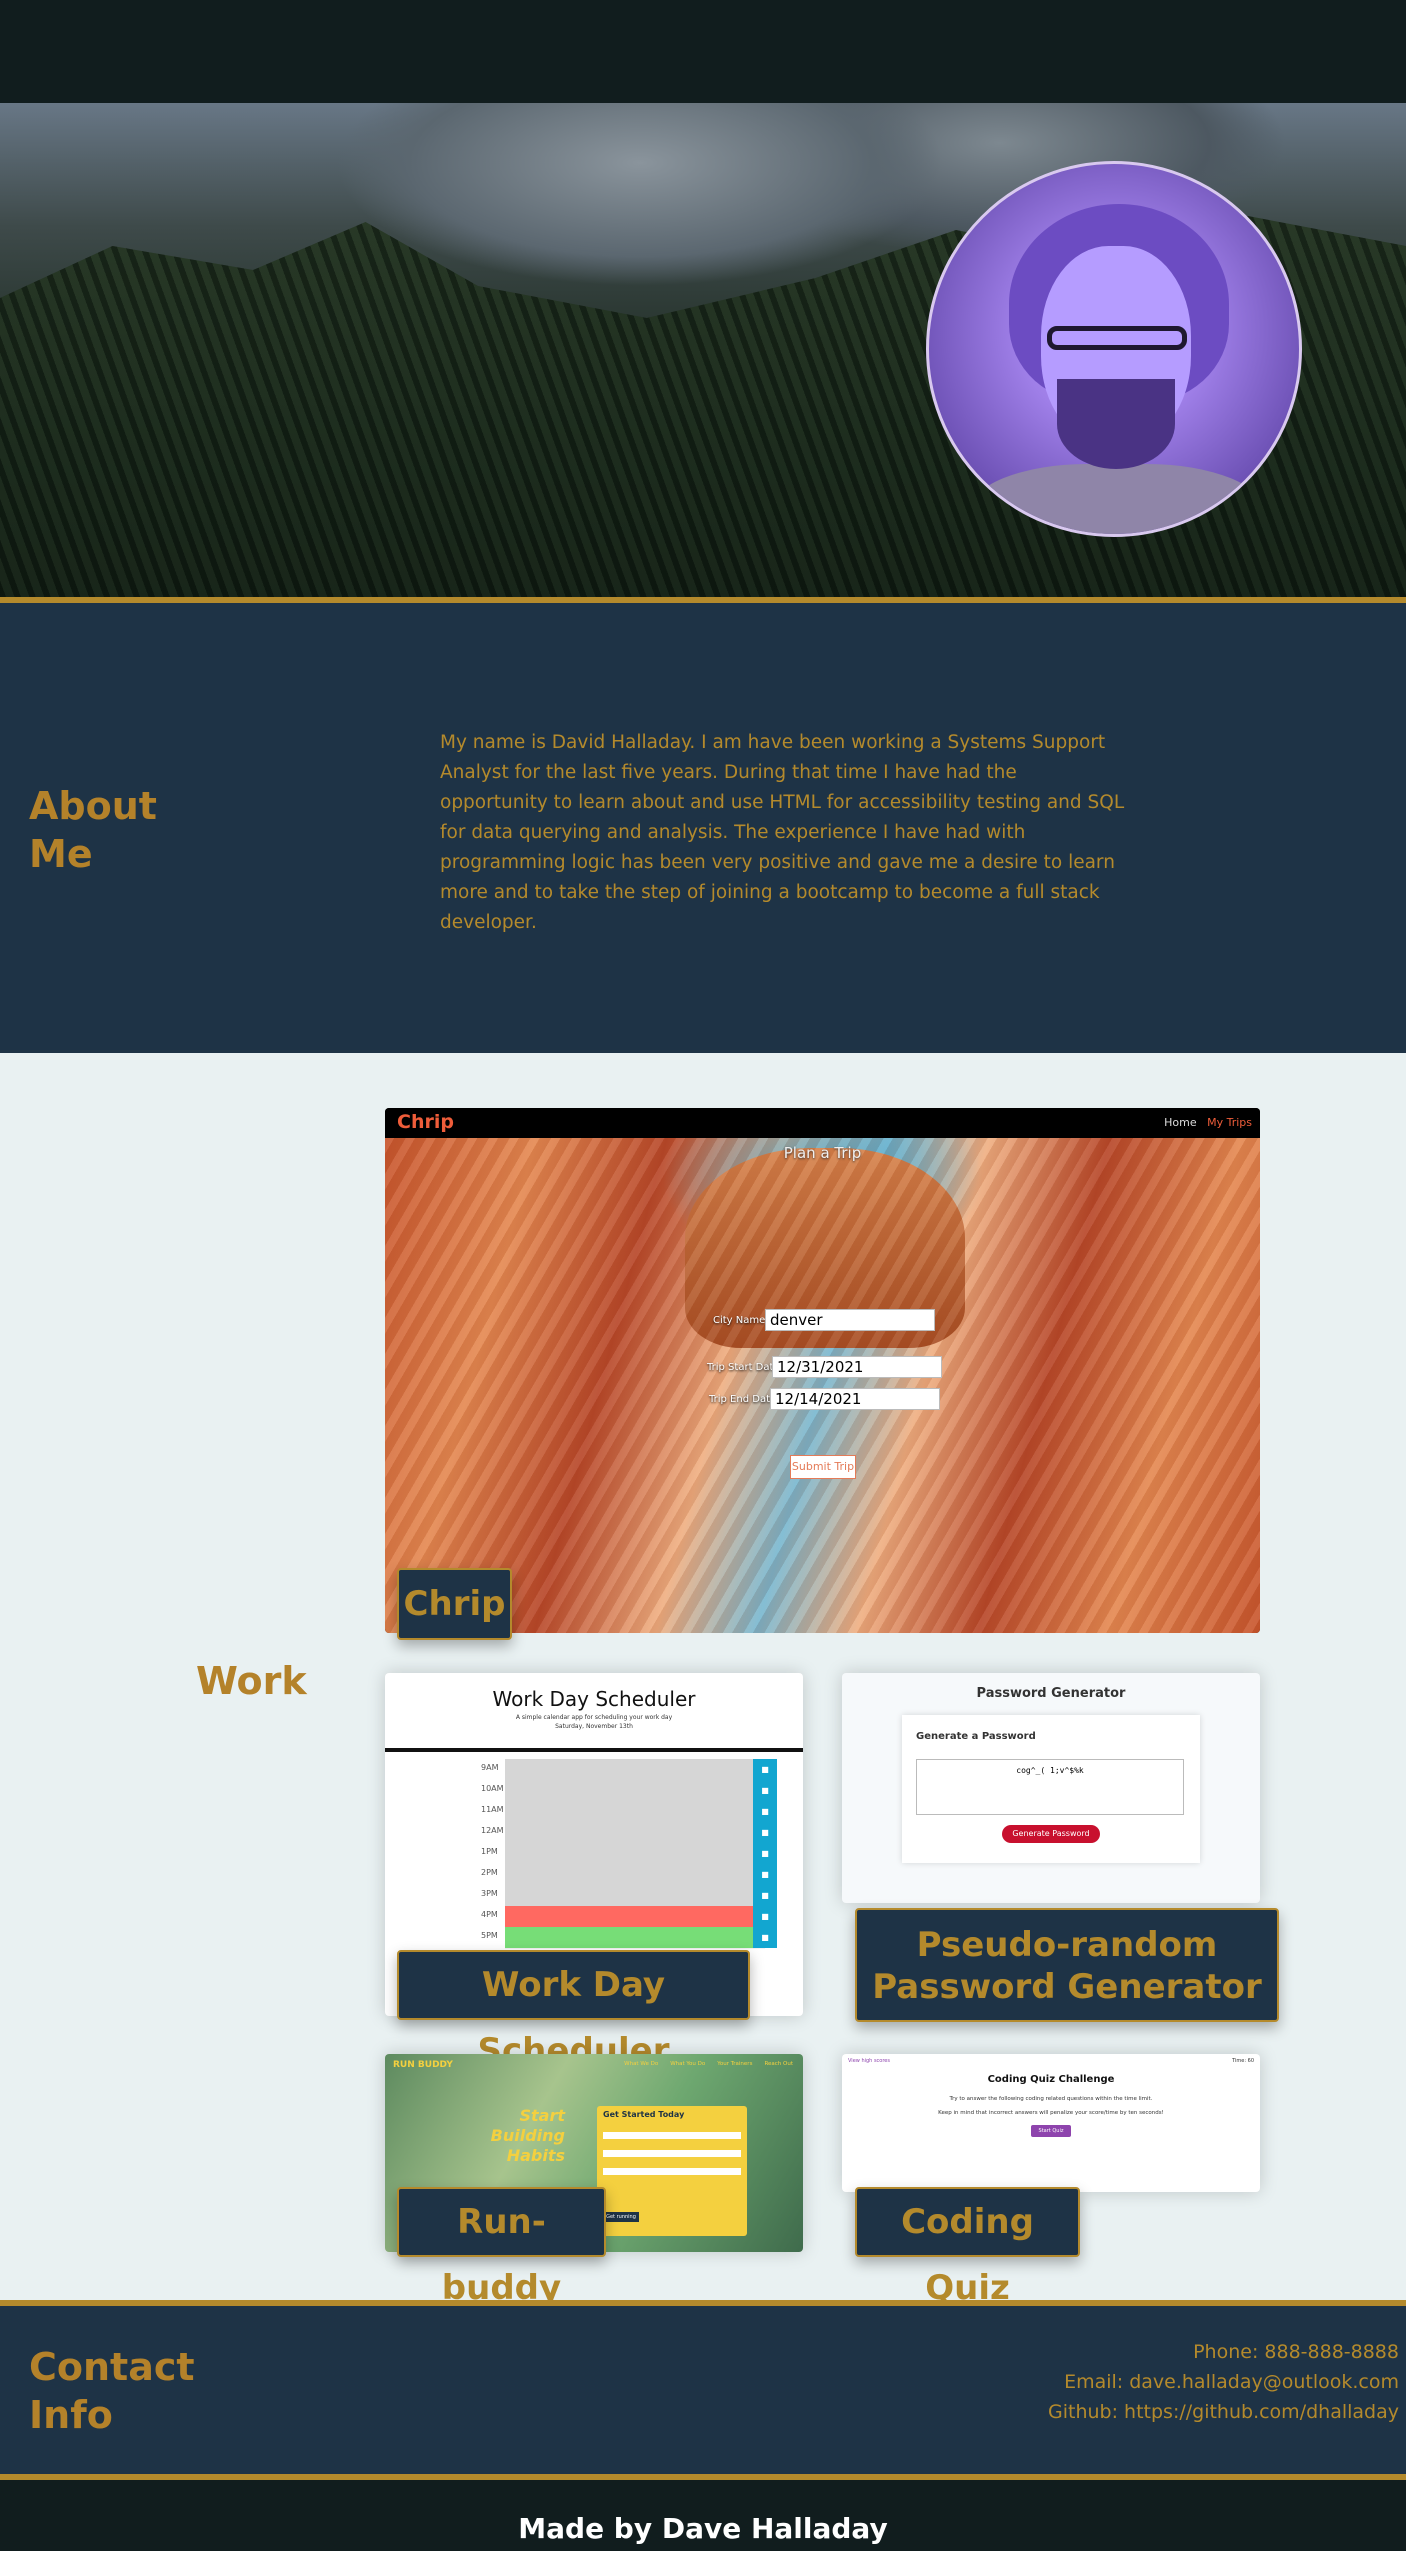  What do you see at coordinates (688, 2064) in the screenshot?
I see `runbuddy-nav-item: What You Do` at bounding box center [688, 2064].